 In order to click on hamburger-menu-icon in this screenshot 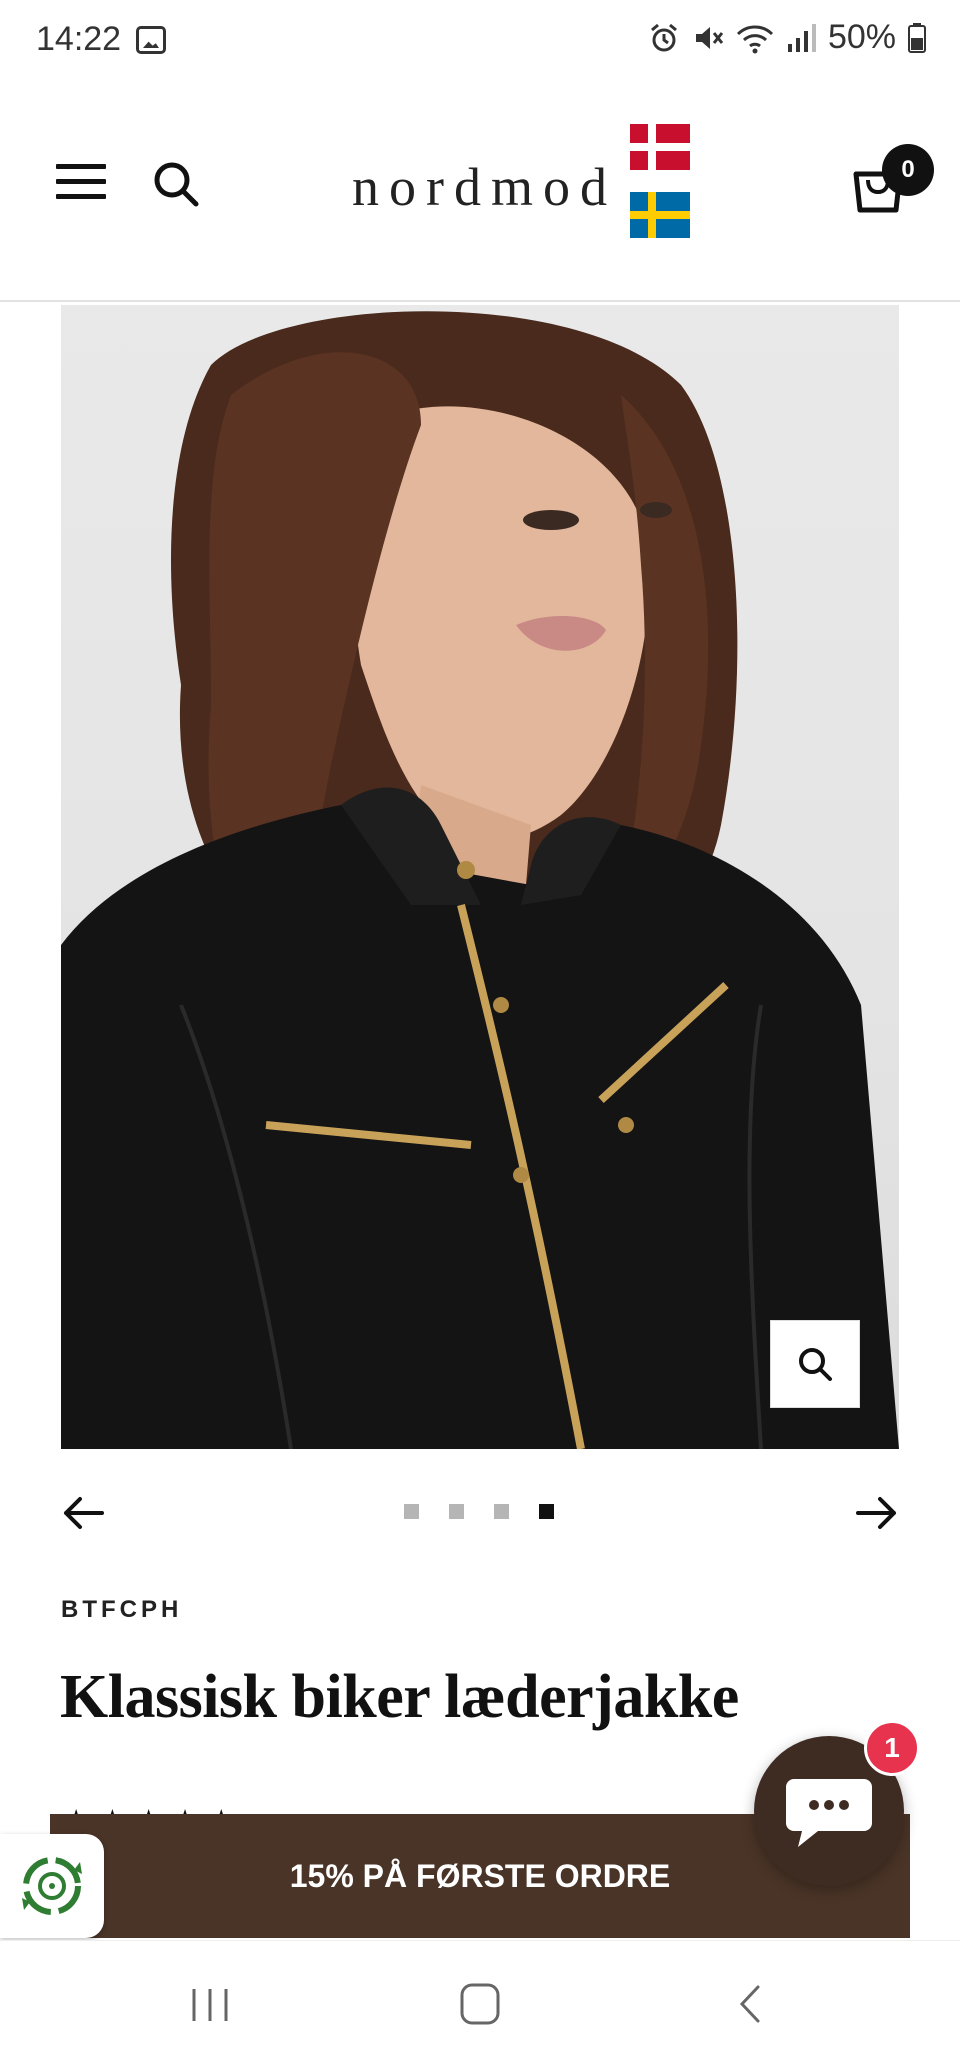, I will do `click(81, 184)`.